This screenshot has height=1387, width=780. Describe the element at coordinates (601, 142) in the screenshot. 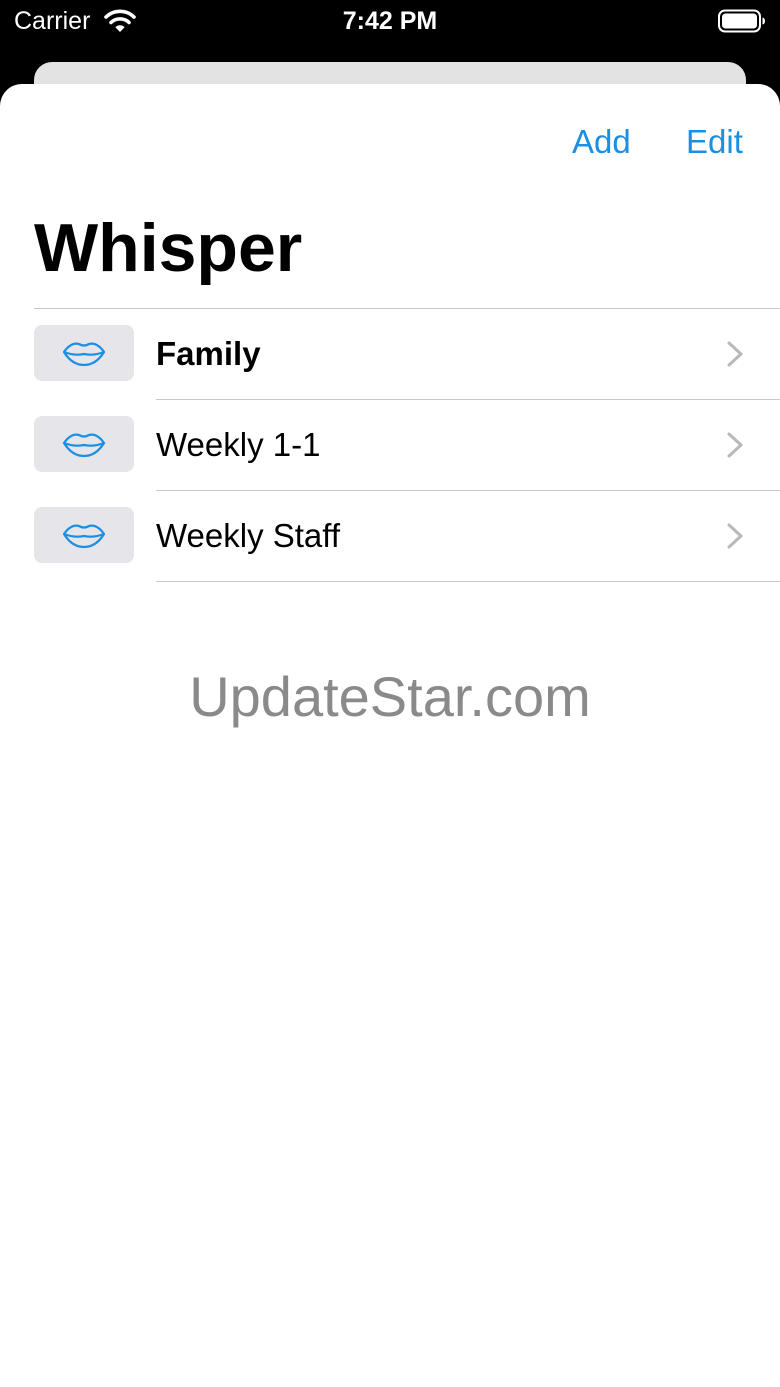

I see `add-button: Add` at that location.